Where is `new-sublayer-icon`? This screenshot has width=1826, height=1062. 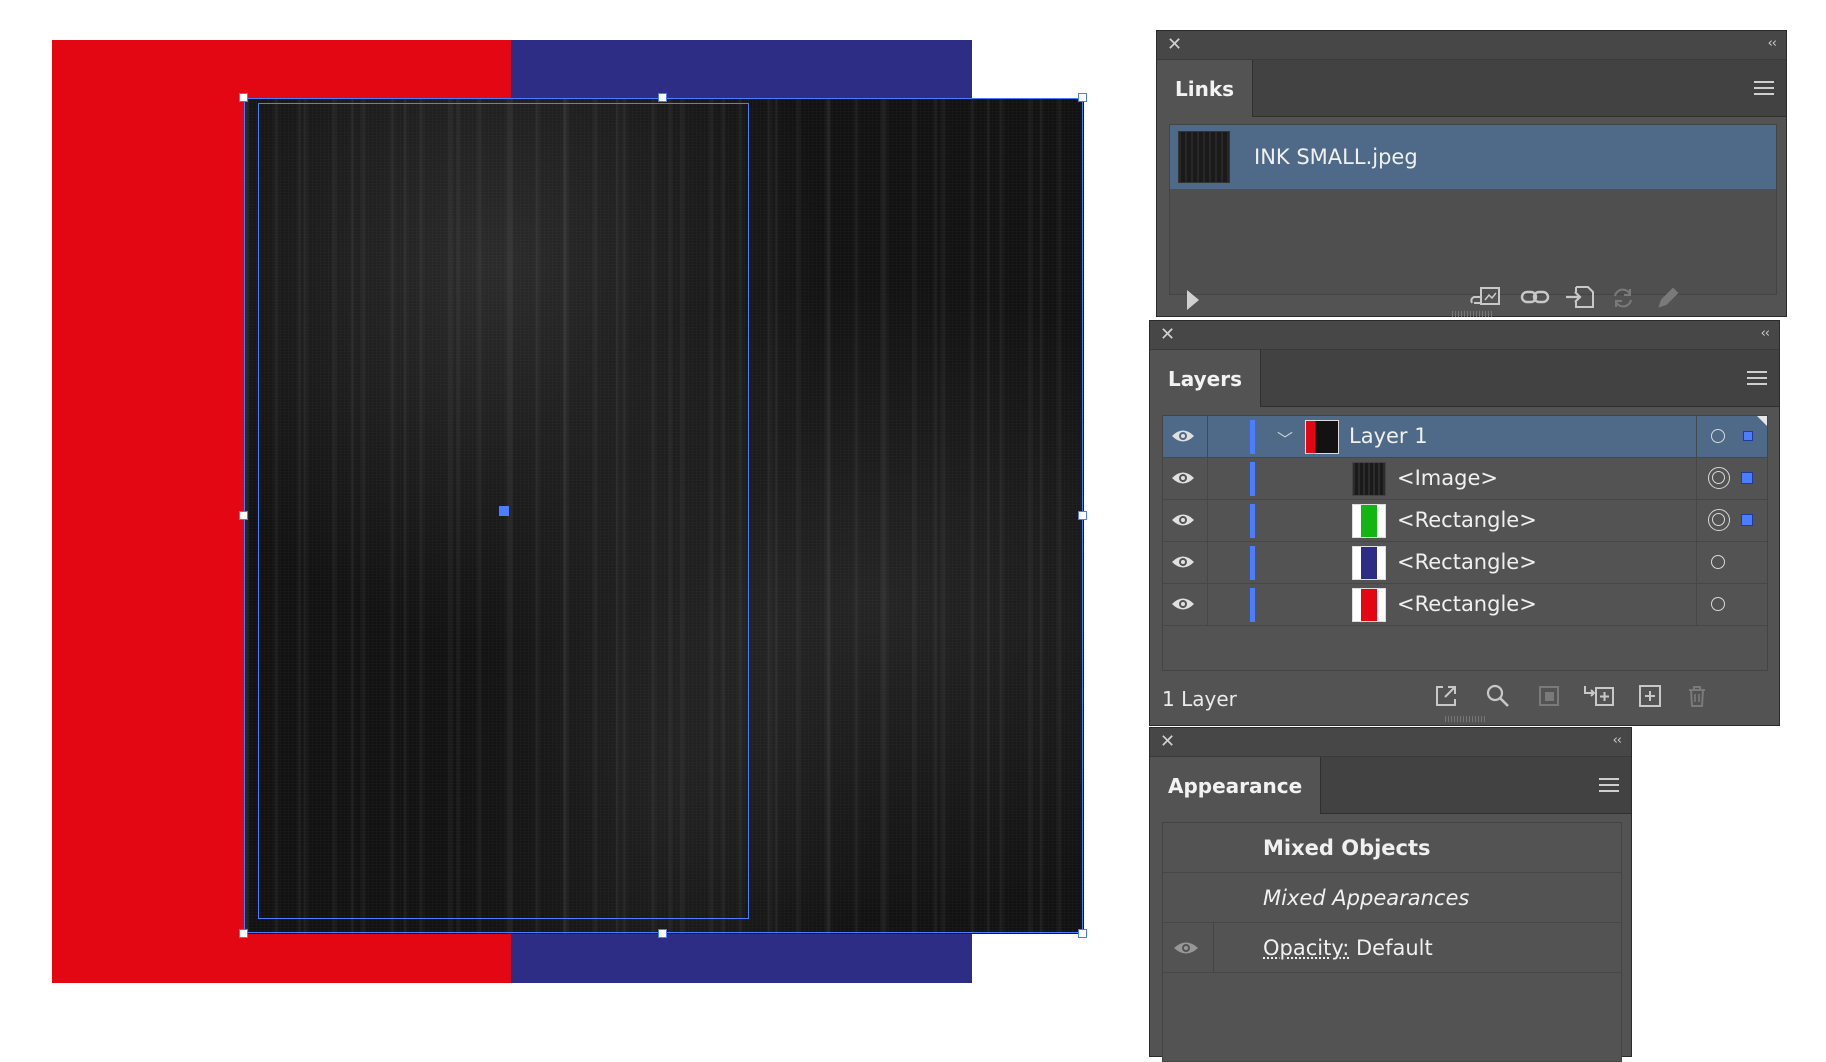
new-sublayer-icon is located at coordinates (1599, 696).